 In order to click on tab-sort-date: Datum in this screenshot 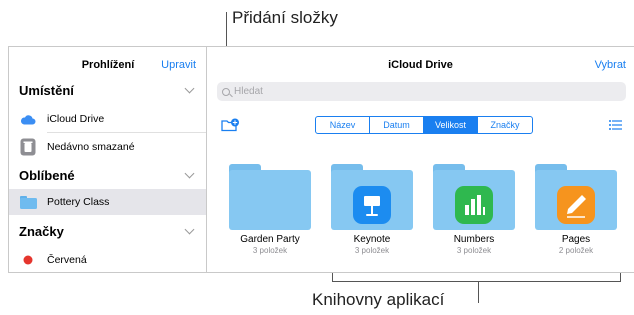, I will do `click(397, 125)`.